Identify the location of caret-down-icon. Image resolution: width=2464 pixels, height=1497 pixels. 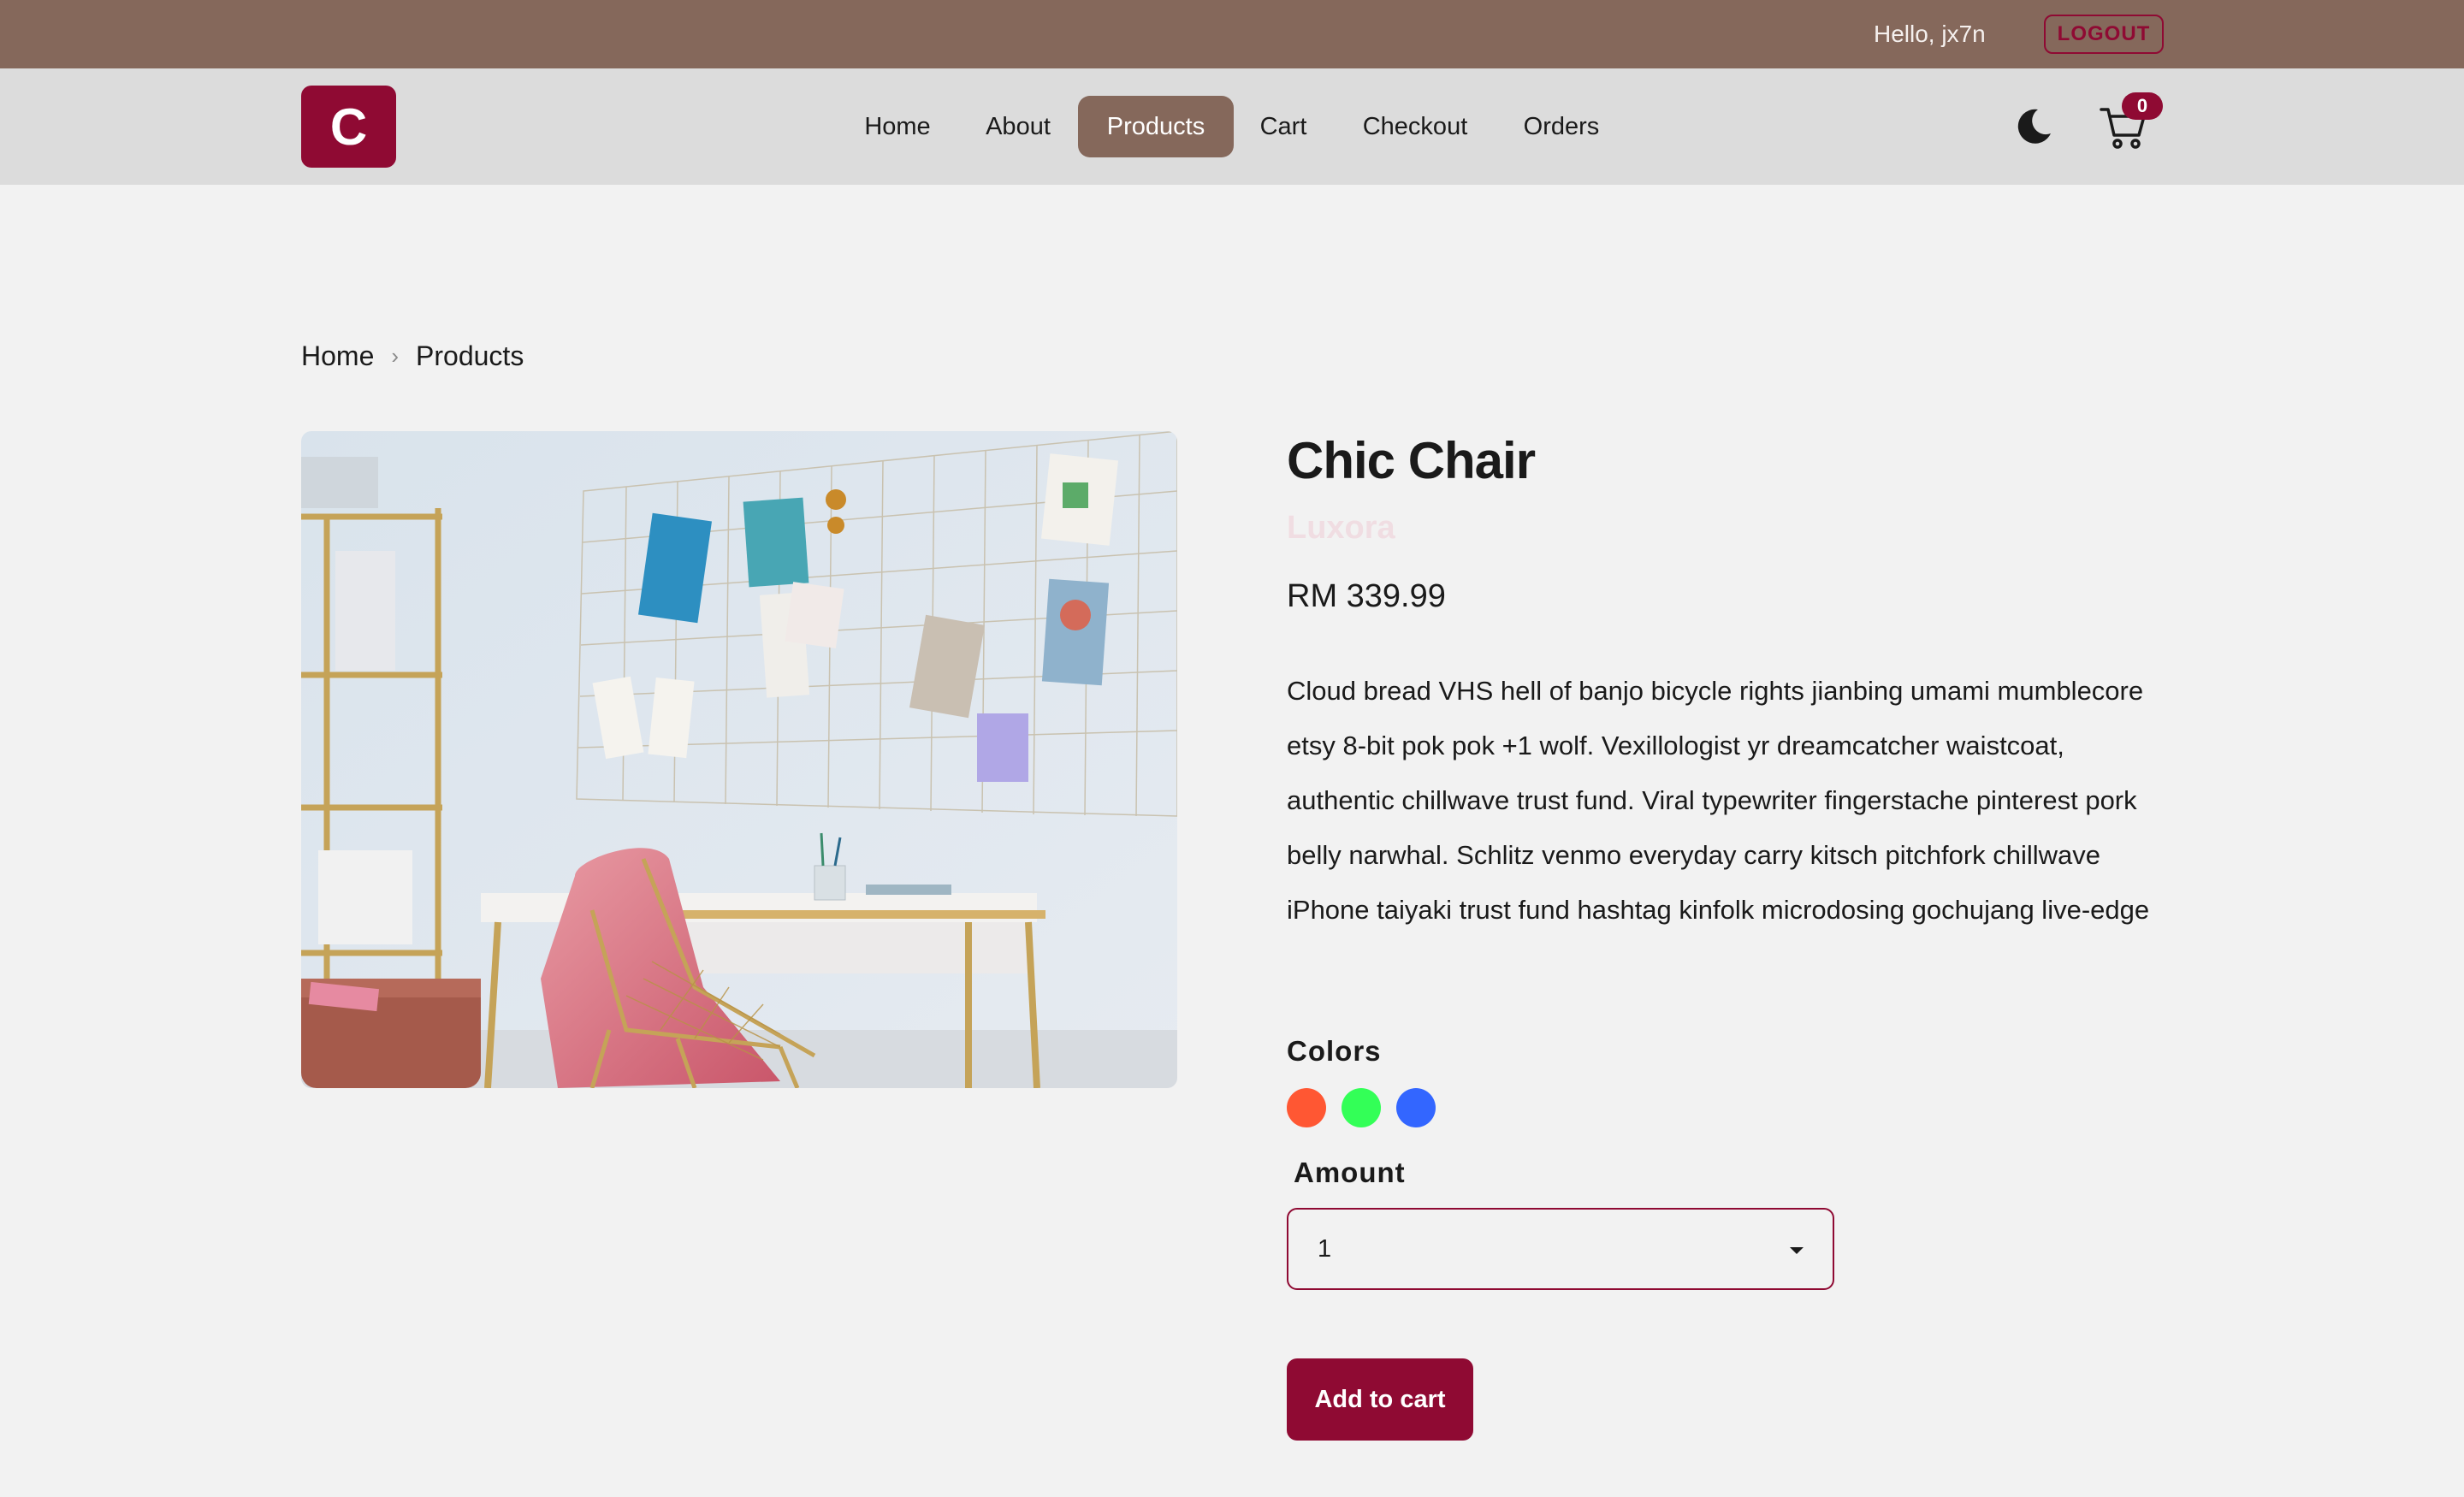
(1797, 1250).